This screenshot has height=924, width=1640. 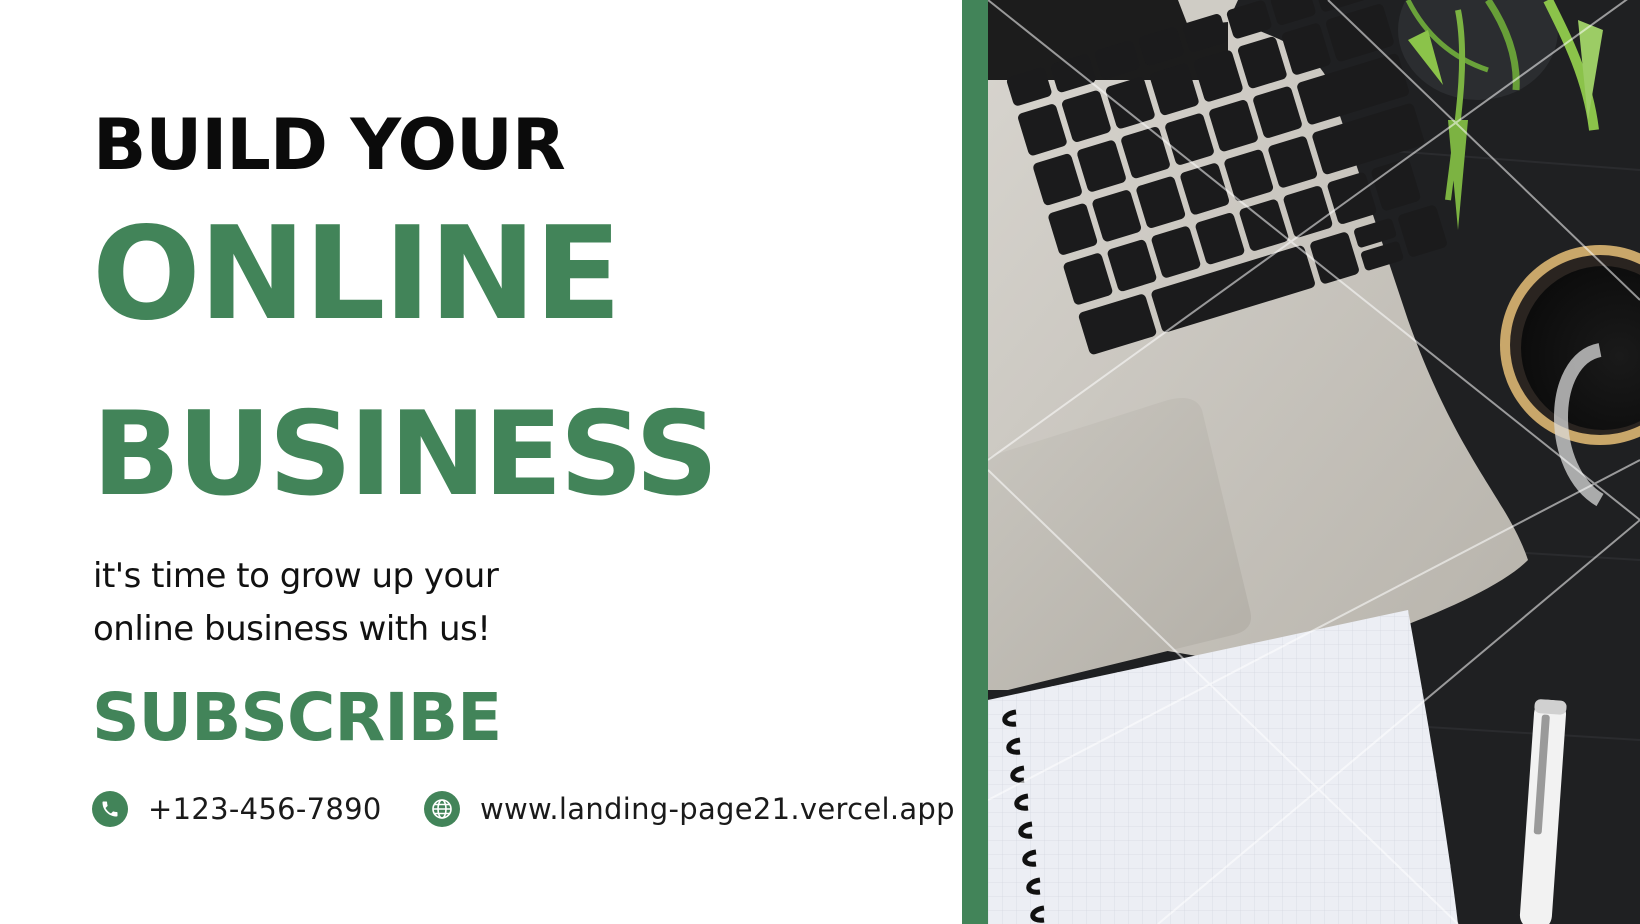 What do you see at coordinates (292, 629) in the screenshot?
I see `tagline-line-2: online business with us!` at bounding box center [292, 629].